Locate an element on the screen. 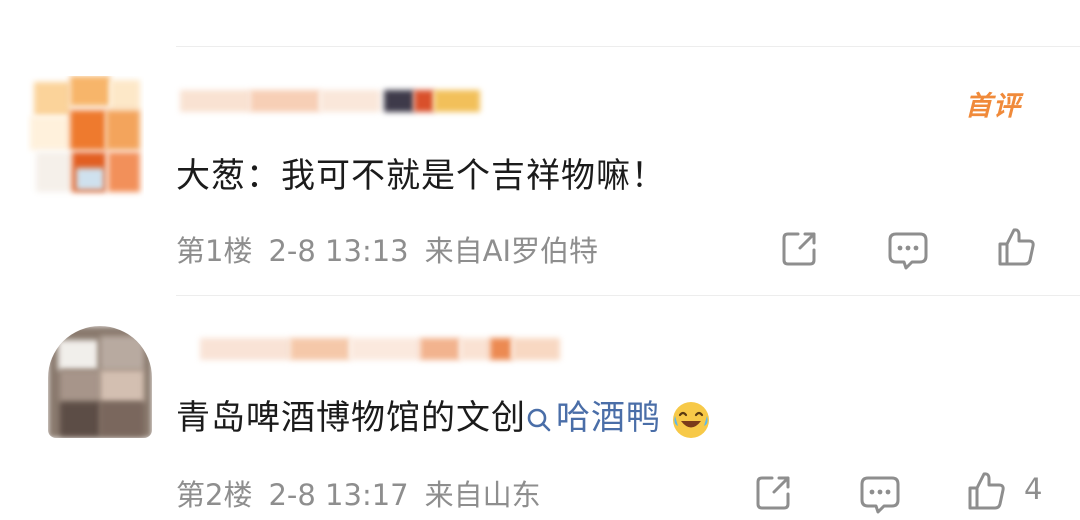  comment-text: 青岛啤酒博物馆的文创 哈酒鸭 is located at coordinates (443, 415).